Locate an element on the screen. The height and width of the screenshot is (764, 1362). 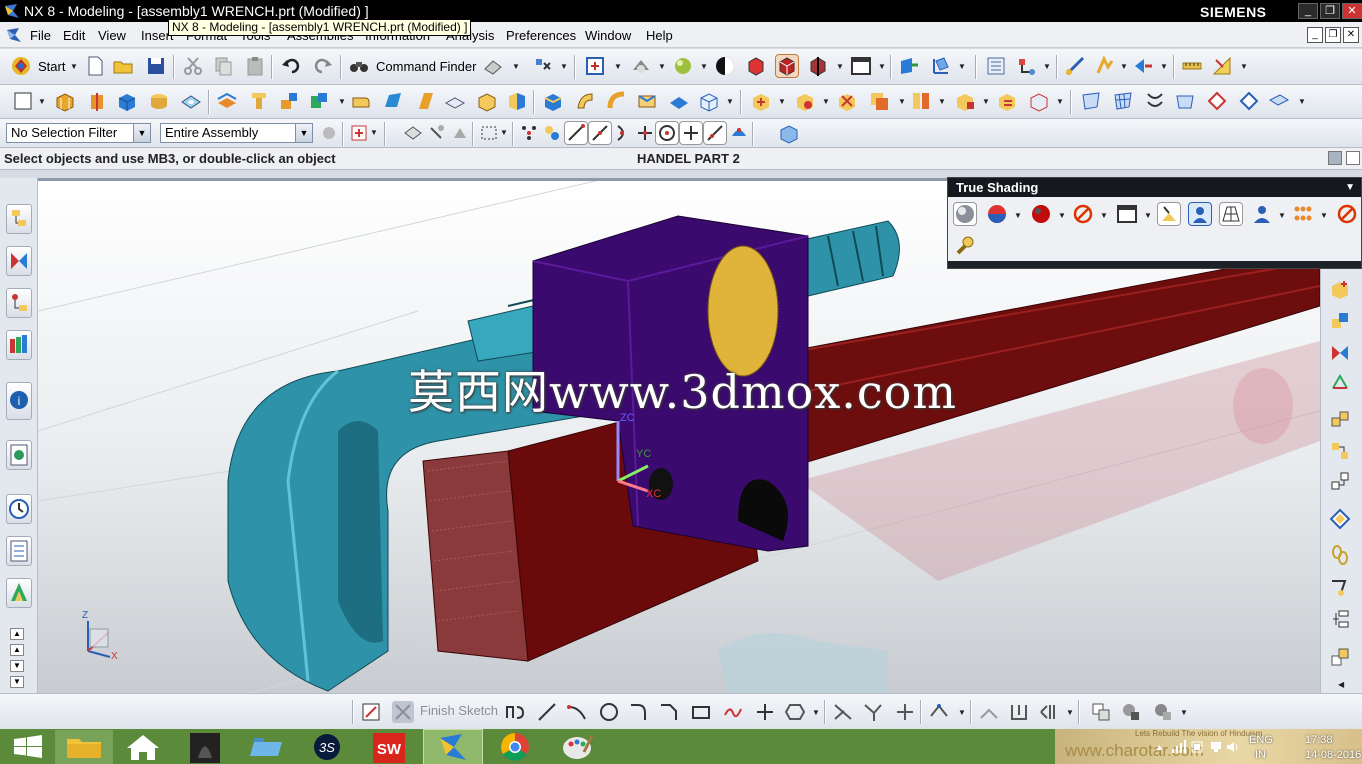
chain-link-icon is located at coordinates (1340, 555).